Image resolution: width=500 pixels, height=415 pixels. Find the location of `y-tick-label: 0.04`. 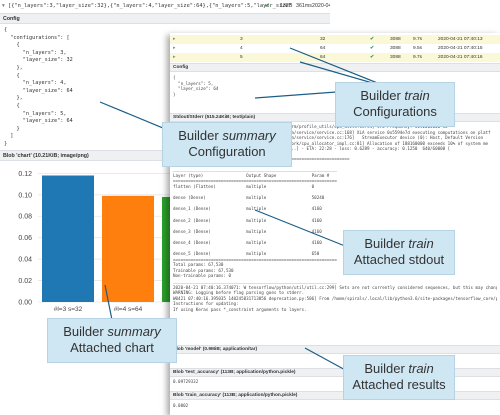

y-tick-label: 0.04 is located at coordinates (25, 260).